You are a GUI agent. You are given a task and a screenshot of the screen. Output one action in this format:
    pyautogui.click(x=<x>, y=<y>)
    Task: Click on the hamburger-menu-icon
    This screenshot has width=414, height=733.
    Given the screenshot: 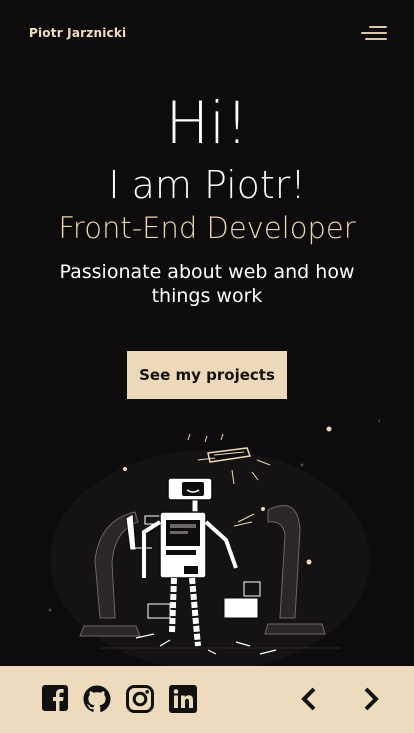 What is the action you would take?
    pyautogui.click(x=374, y=34)
    